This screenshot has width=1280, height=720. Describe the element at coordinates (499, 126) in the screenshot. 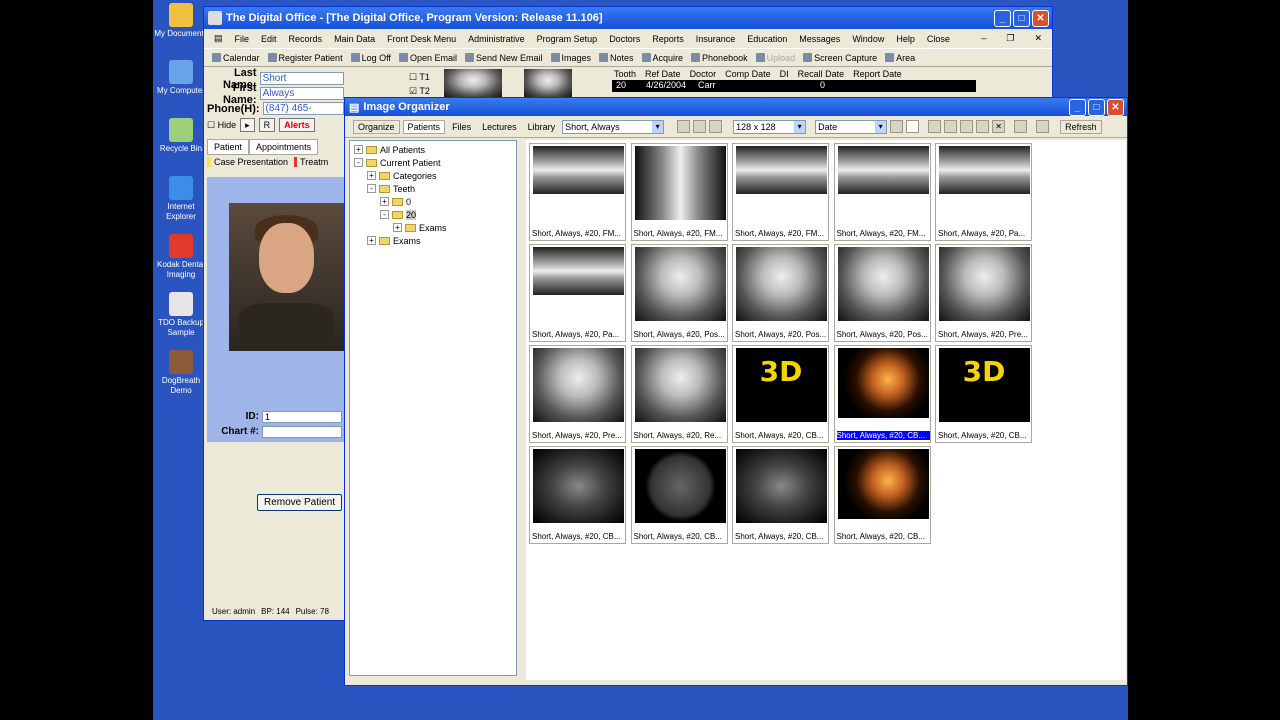

I see `tab-lectures: Lectures` at that location.